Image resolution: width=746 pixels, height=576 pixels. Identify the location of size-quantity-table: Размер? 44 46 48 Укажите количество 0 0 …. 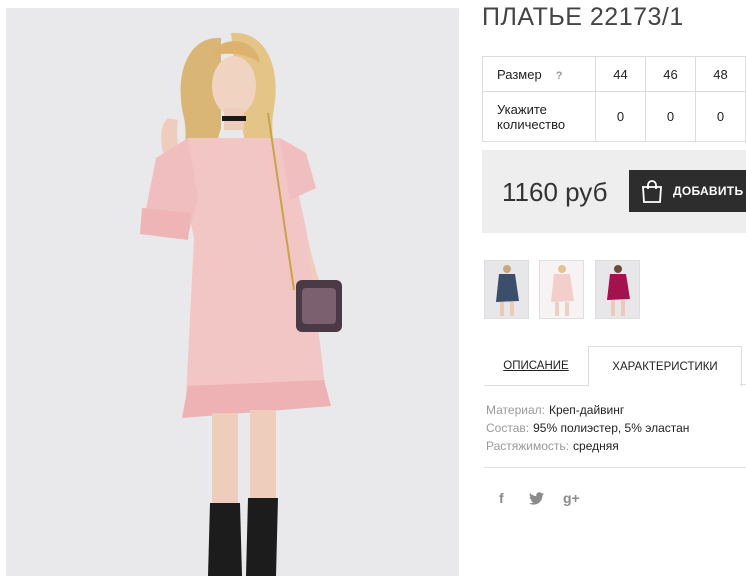
(614, 99).